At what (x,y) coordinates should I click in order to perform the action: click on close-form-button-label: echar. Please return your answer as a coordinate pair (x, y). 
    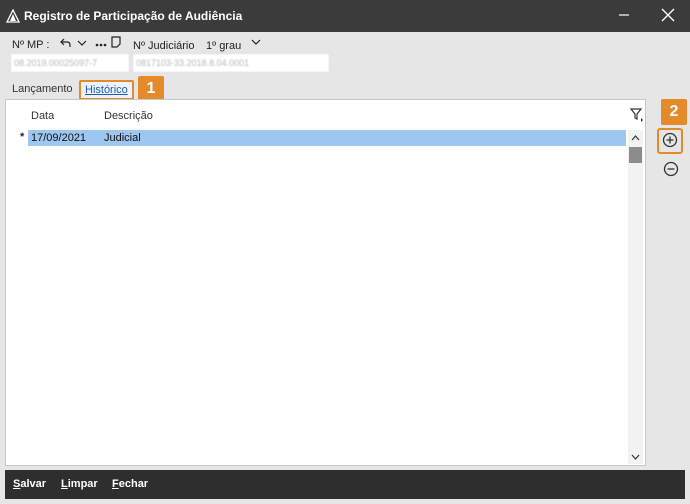
    Looking at the image, I should click on (133, 484).